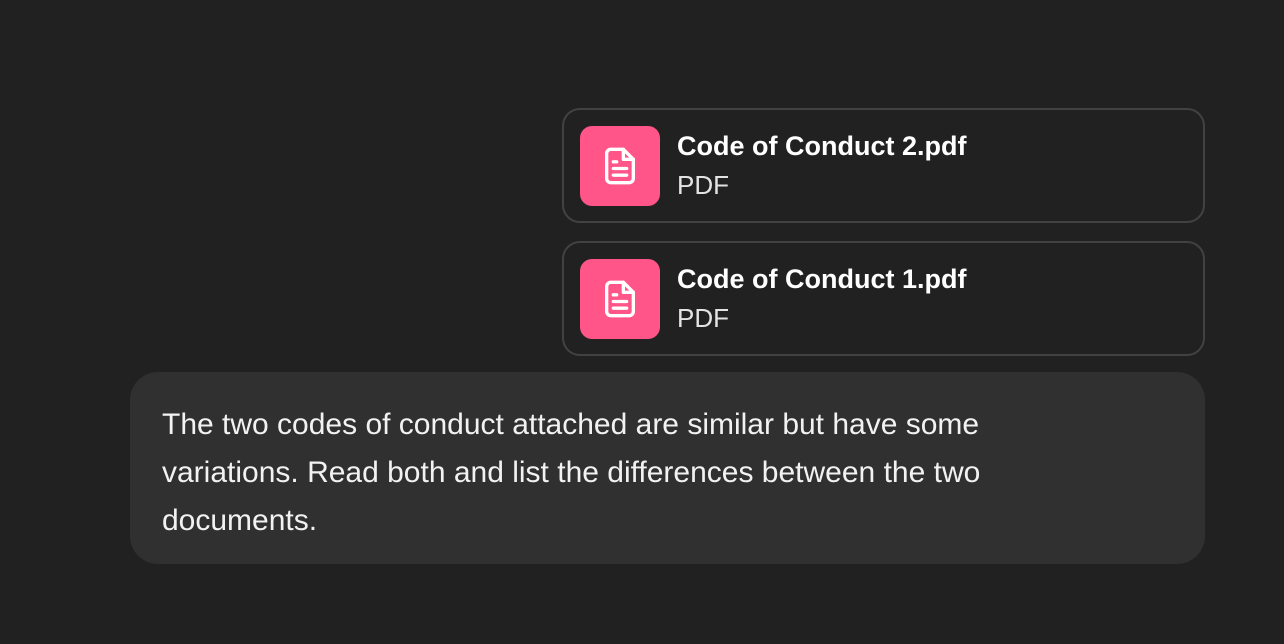 This screenshot has width=1284, height=644. I want to click on attachment-card: Code of Conduct 2.pdf PDF, so click(883, 165).